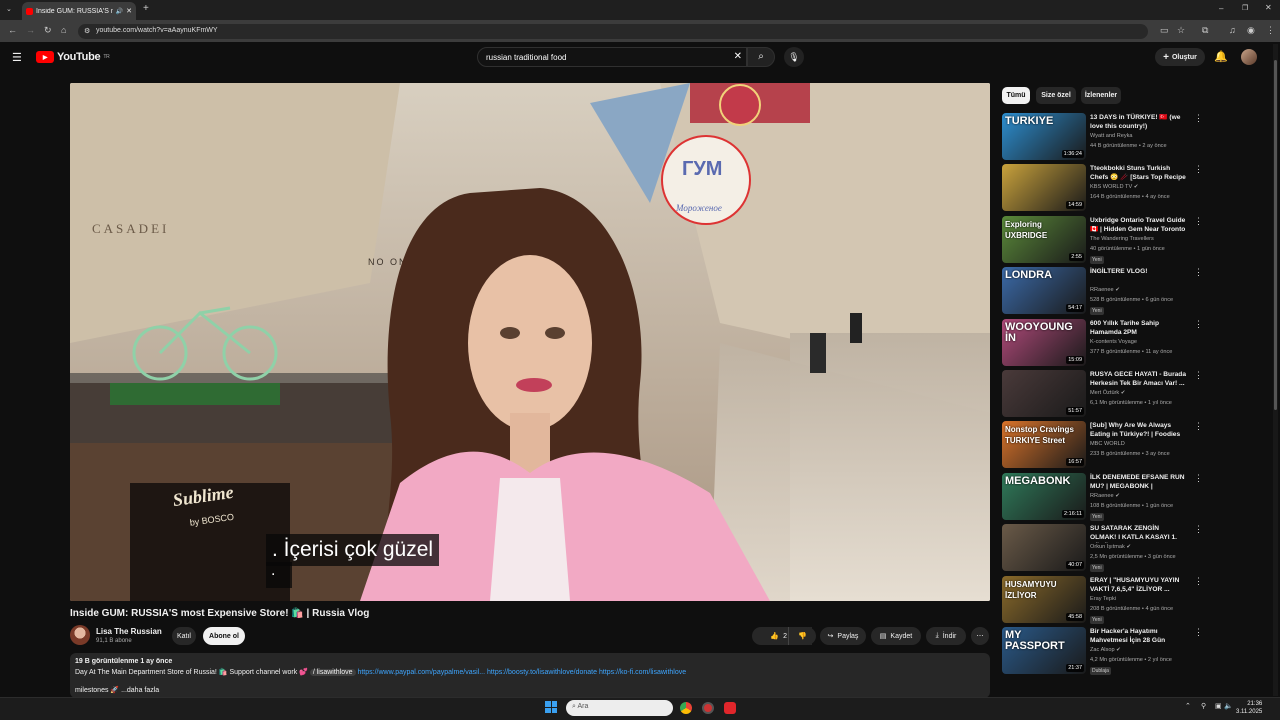  I want to click on network-icon: ▣, so click(1218, 706).